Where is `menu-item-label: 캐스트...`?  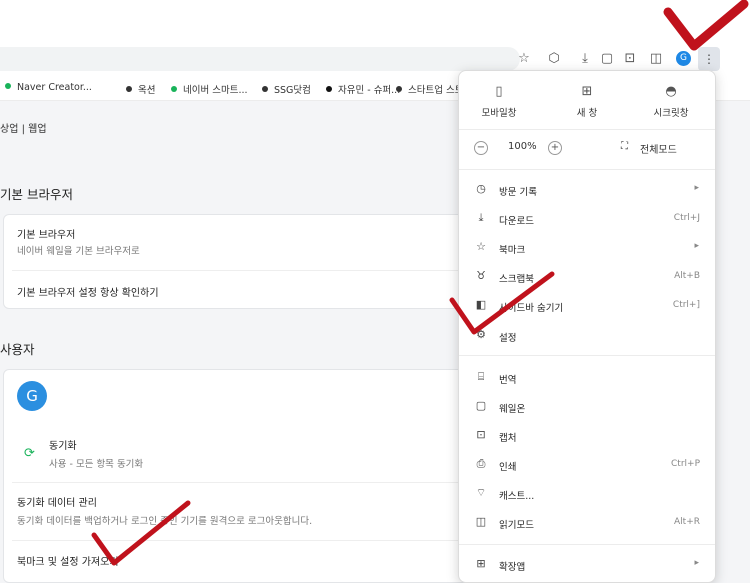 menu-item-label: 캐스트... is located at coordinates (517, 496).